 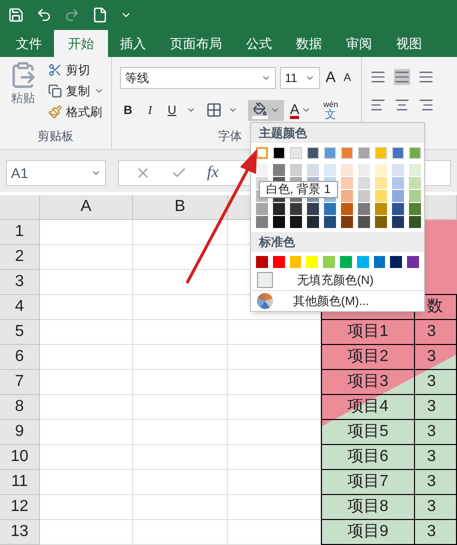 What do you see at coordinates (368, 532) in the screenshot?
I see `table-cell: 项目9` at bounding box center [368, 532].